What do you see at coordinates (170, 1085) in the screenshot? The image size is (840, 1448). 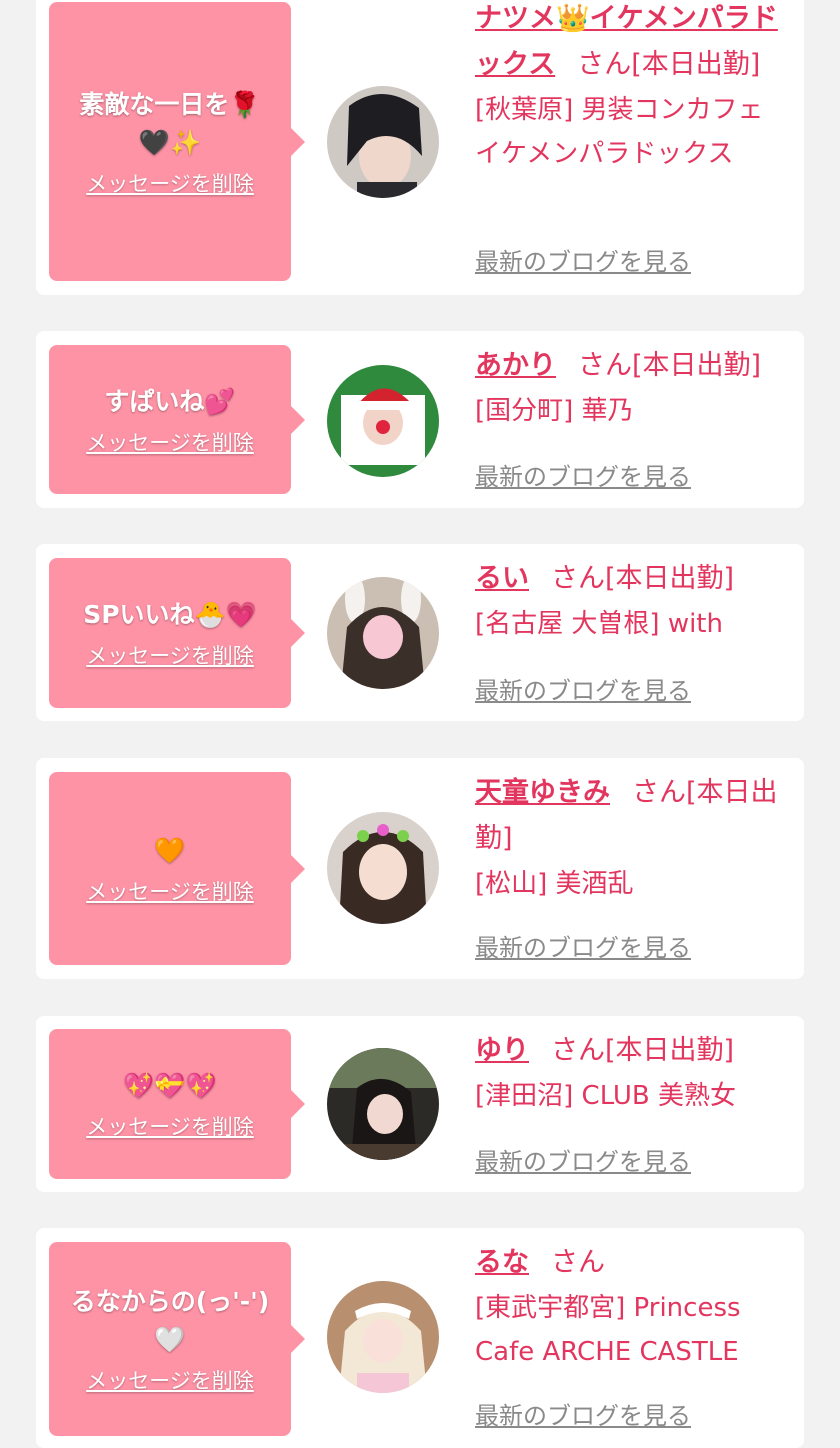 I see `message-text: 💖💝💖` at bounding box center [170, 1085].